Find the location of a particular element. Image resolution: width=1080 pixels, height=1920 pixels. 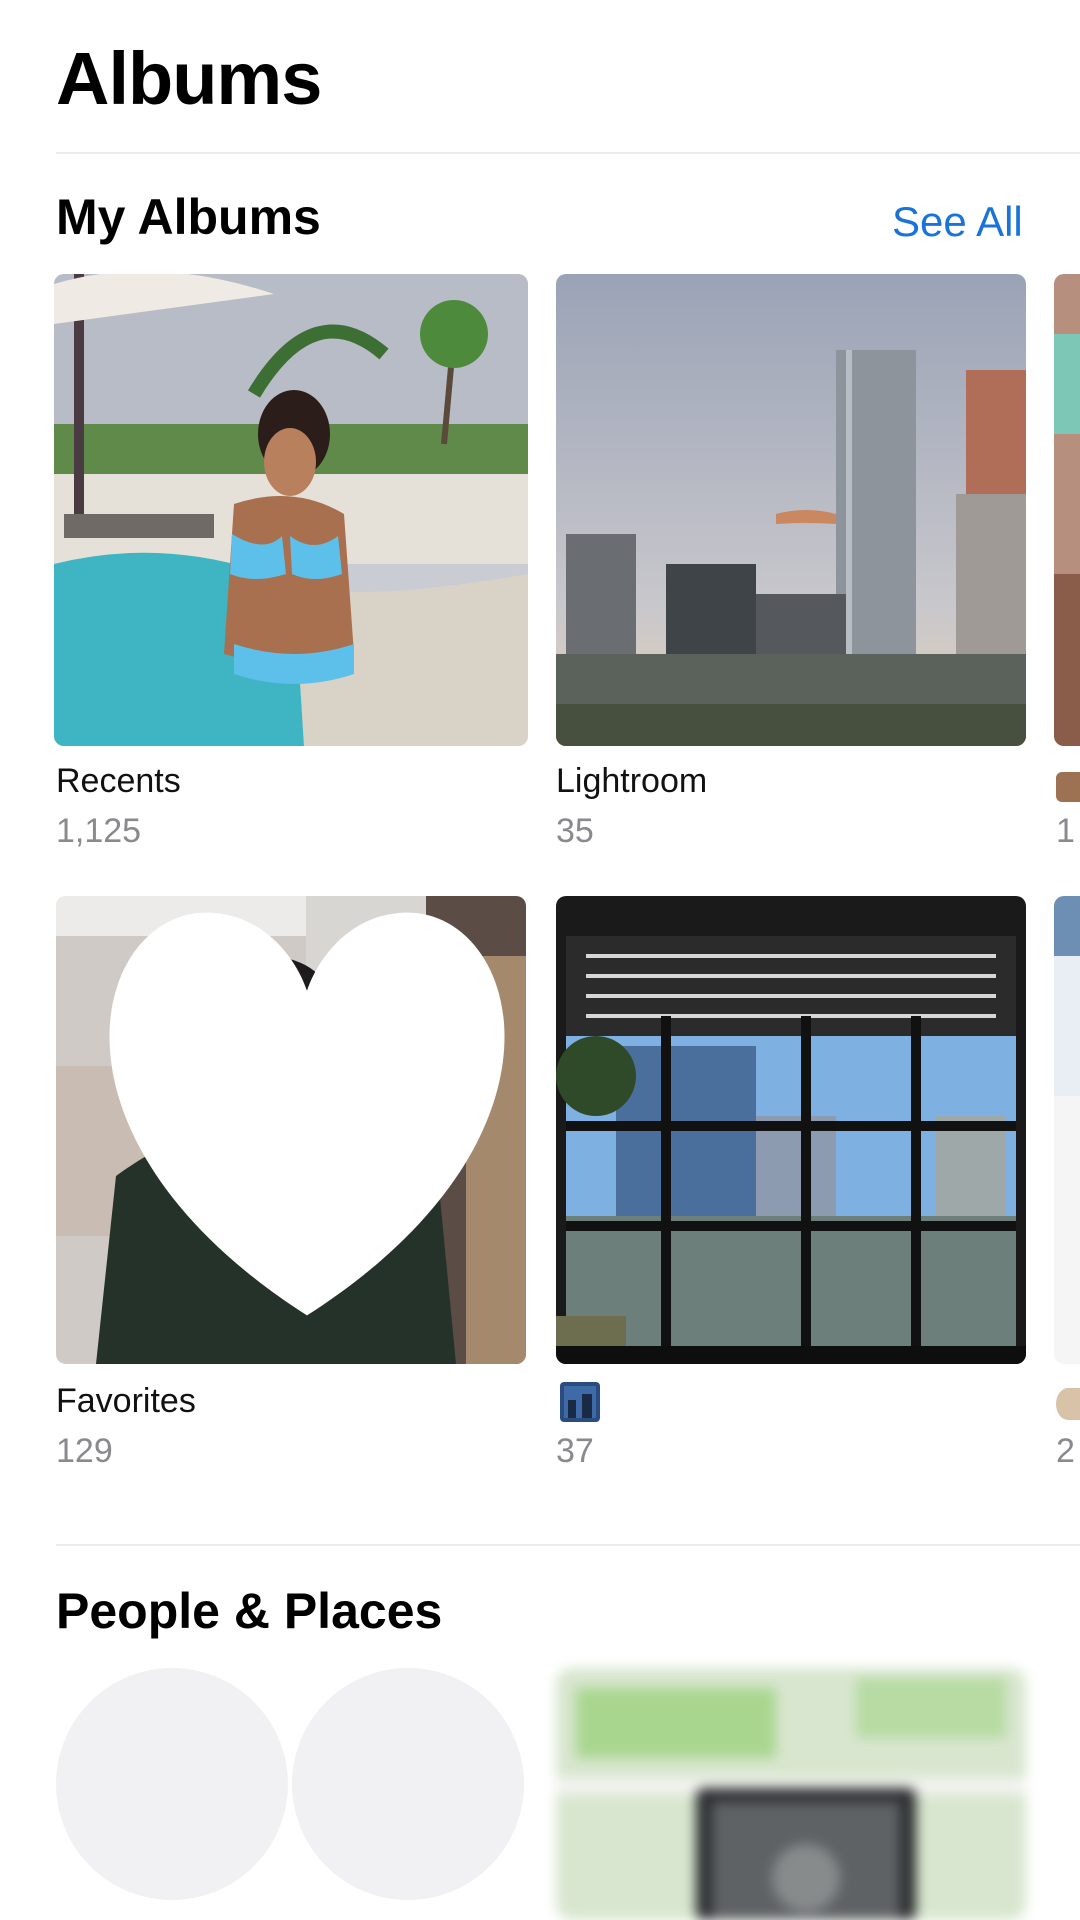

album-count-lightroom: 35 is located at coordinates (575, 831).